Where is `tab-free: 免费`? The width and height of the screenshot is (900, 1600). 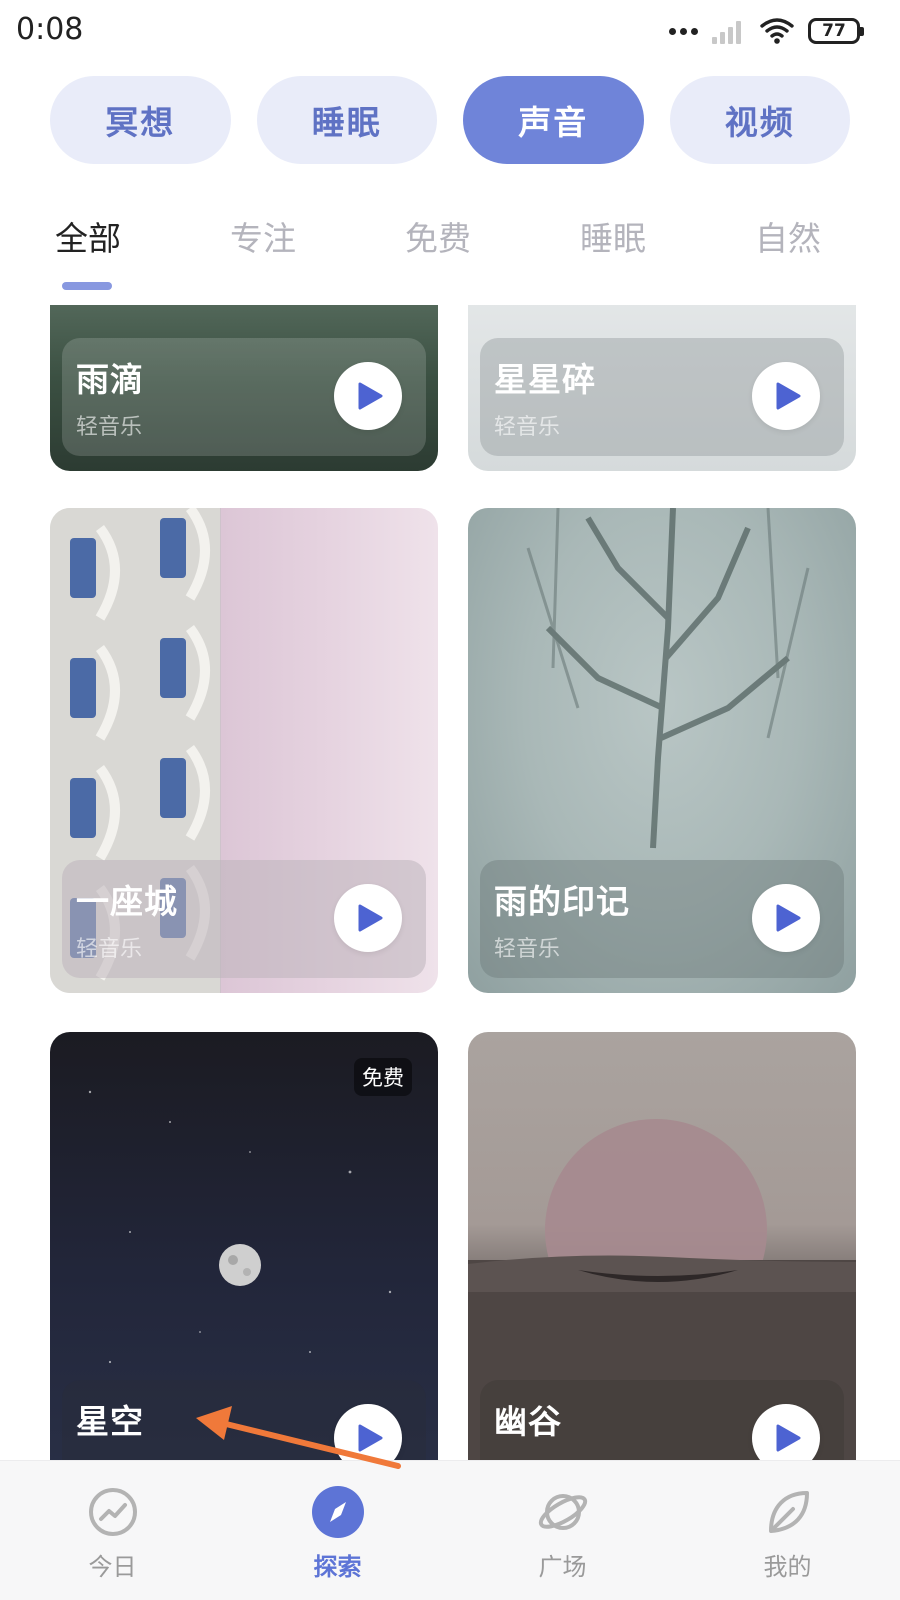 tab-free: 免费 is located at coordinates (438, 236).